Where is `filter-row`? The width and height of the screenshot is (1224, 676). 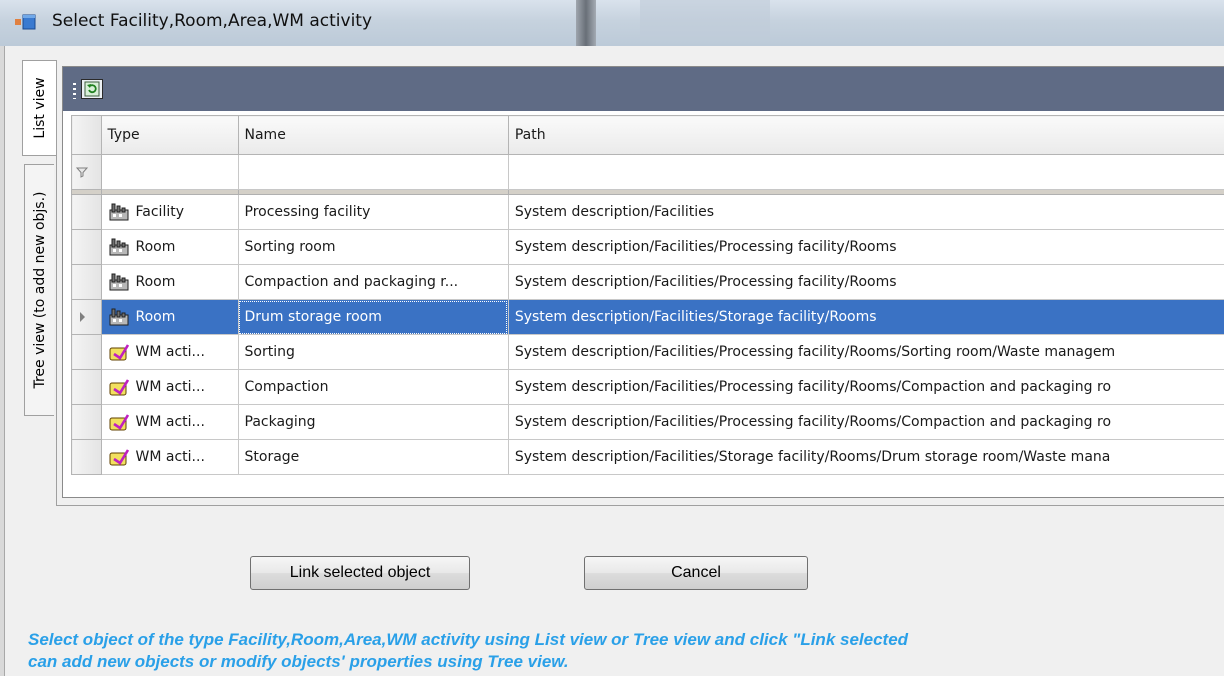
filter-row is located at coordinates (647, 172).